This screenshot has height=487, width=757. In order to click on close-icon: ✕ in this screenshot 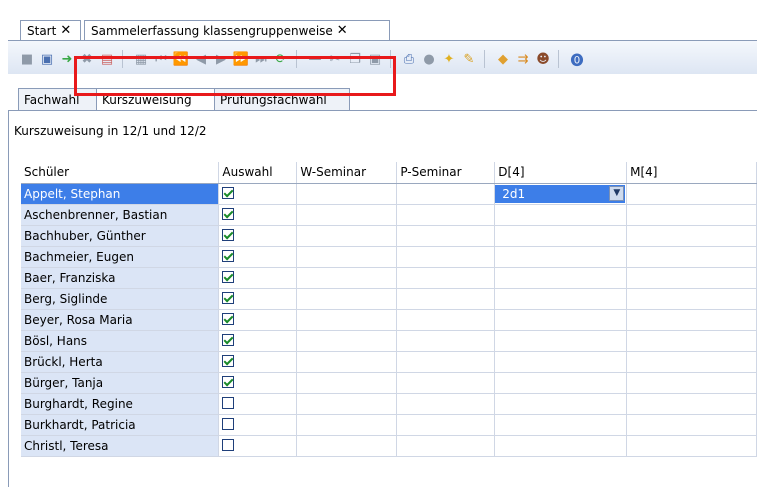, I will do `click(65, 30)`.